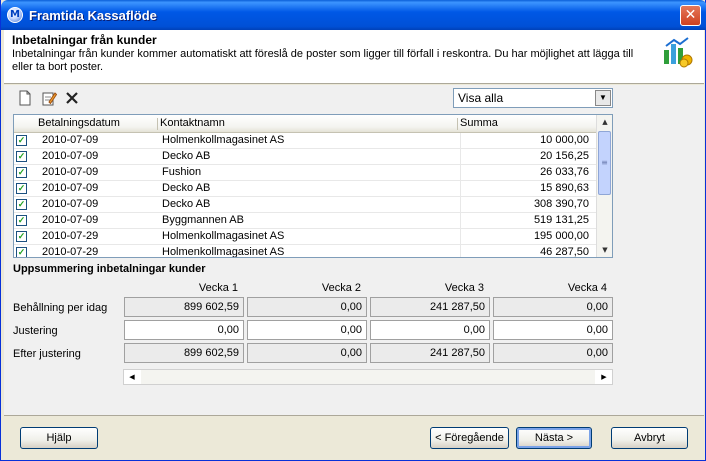  What do you see at coordinates (305, 221) in the screenshot?
I see `table-row: ✓ 2010-07-09 Byggmannen AB 519 131,25` at bounding box center [305, 221].